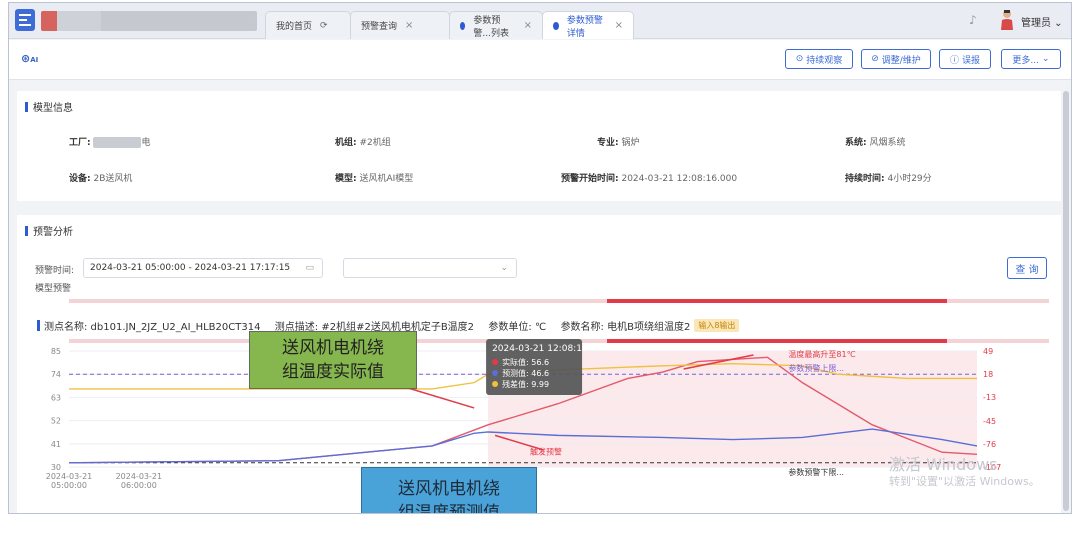  I want to click on y2-tick-label: -76, so click(989, 444).